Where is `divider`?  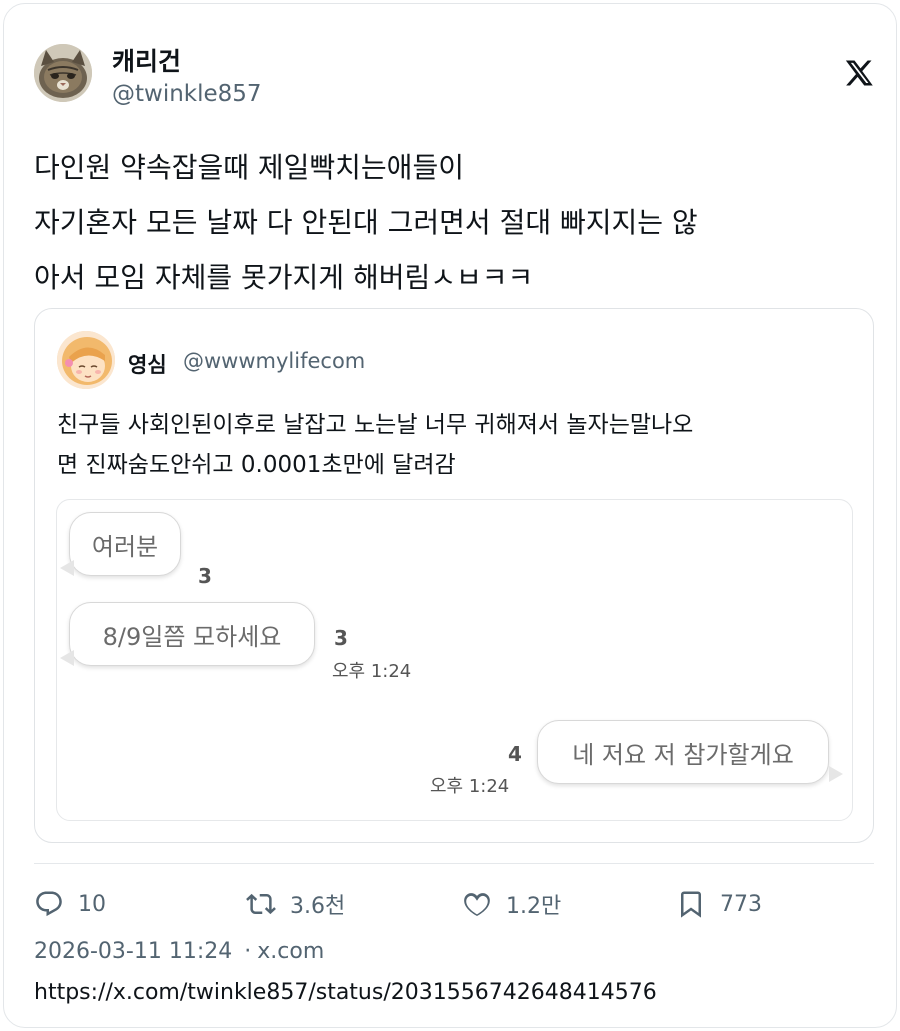
divider is located at coordinates (454, 863).